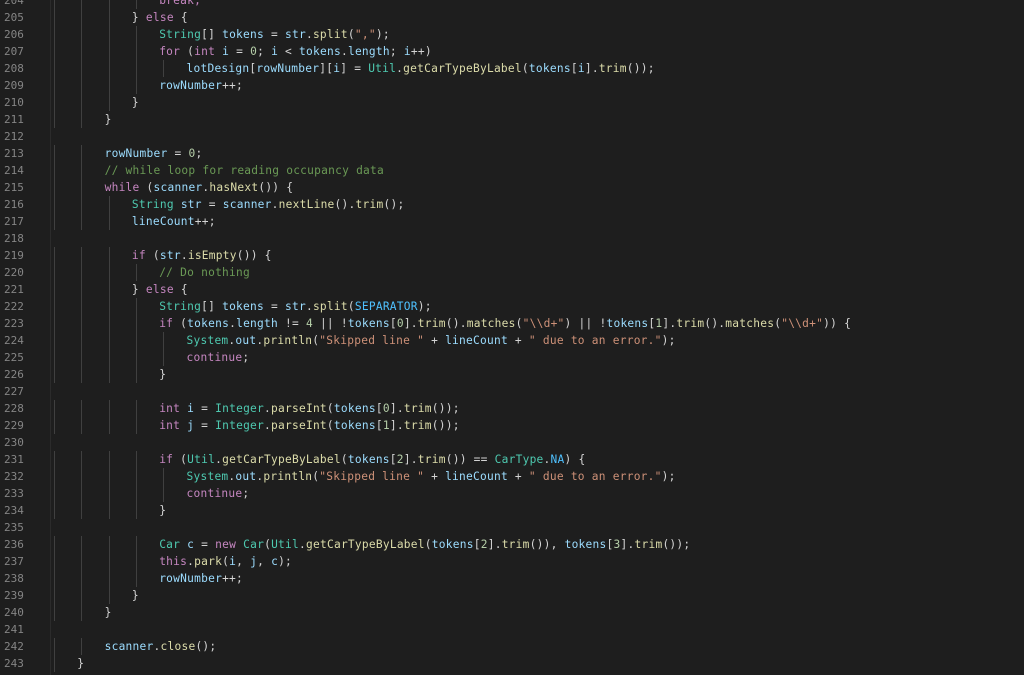 This screenshot has width=1024, height=675. I want to click on line-number: 217, so click(14, 221).